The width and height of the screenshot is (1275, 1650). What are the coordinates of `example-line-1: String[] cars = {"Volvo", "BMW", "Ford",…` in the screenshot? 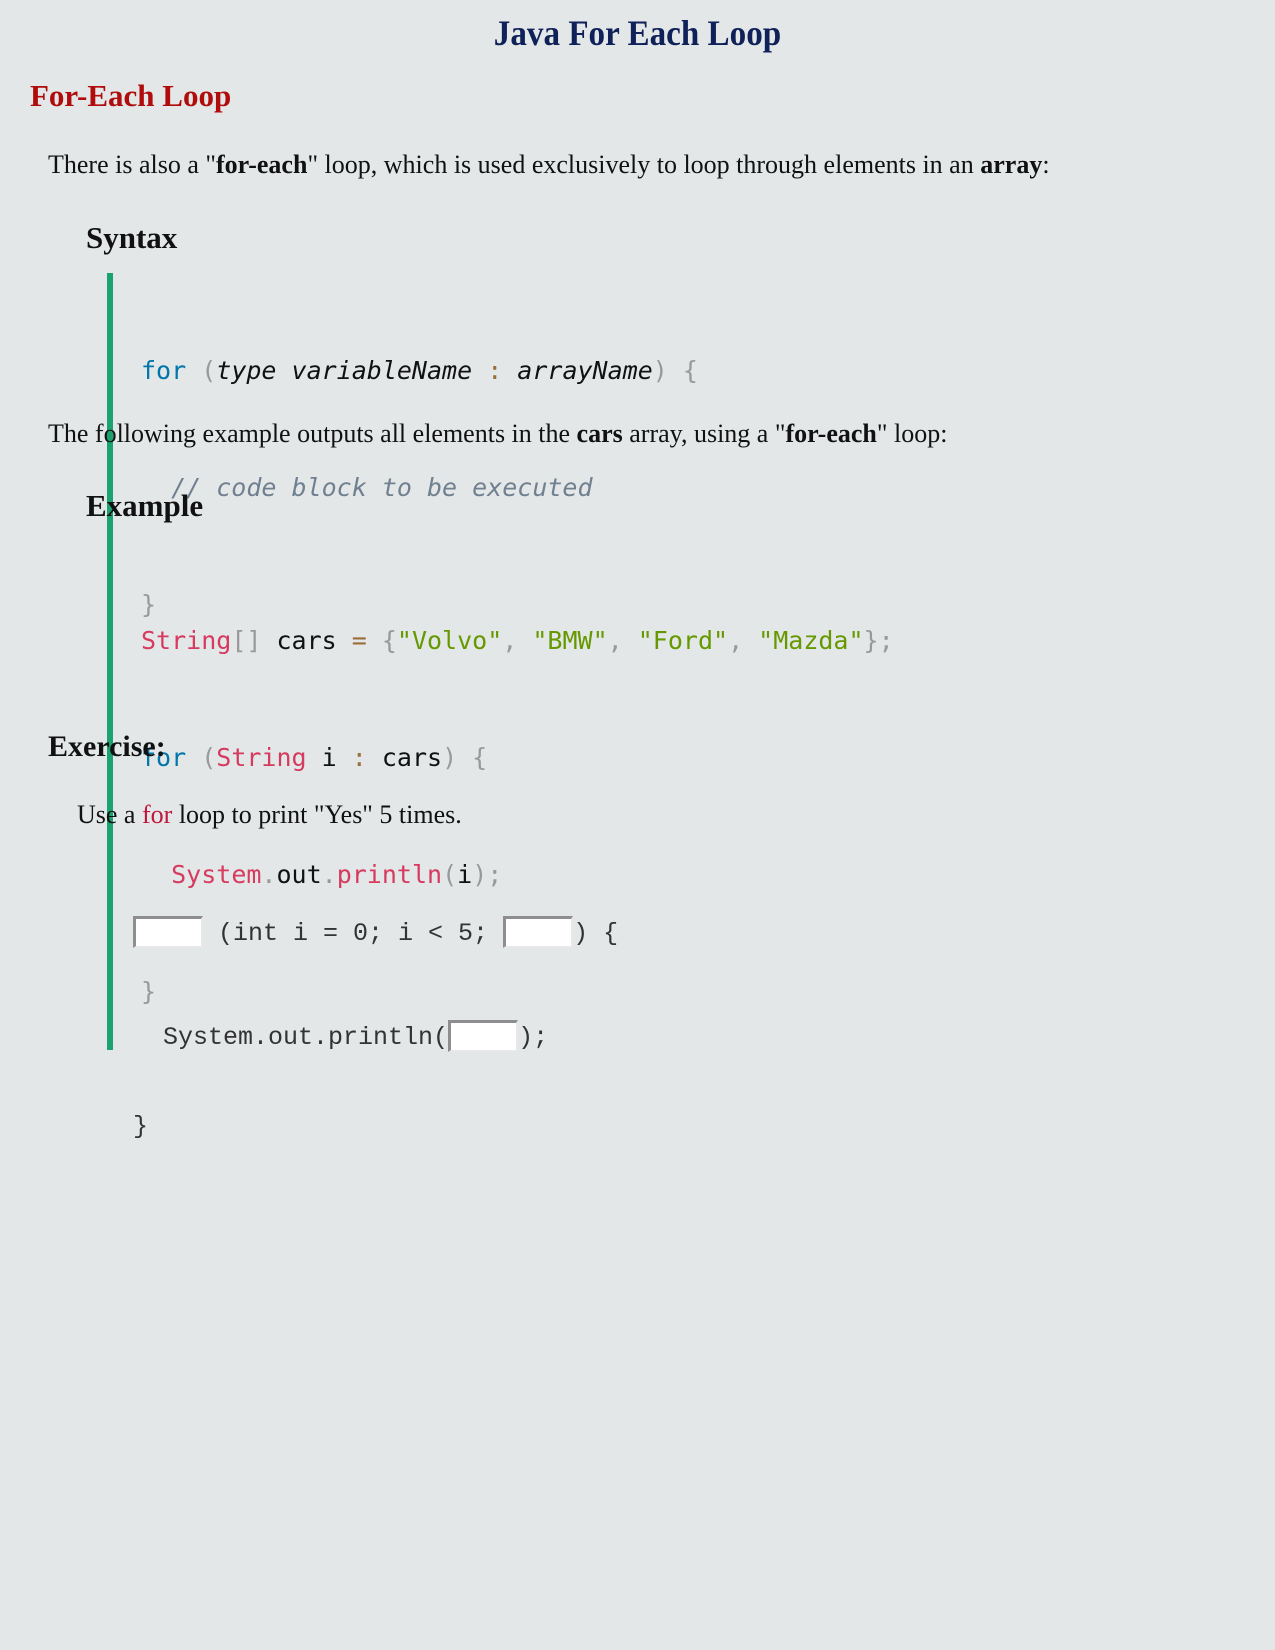 It's located at (517, 640).